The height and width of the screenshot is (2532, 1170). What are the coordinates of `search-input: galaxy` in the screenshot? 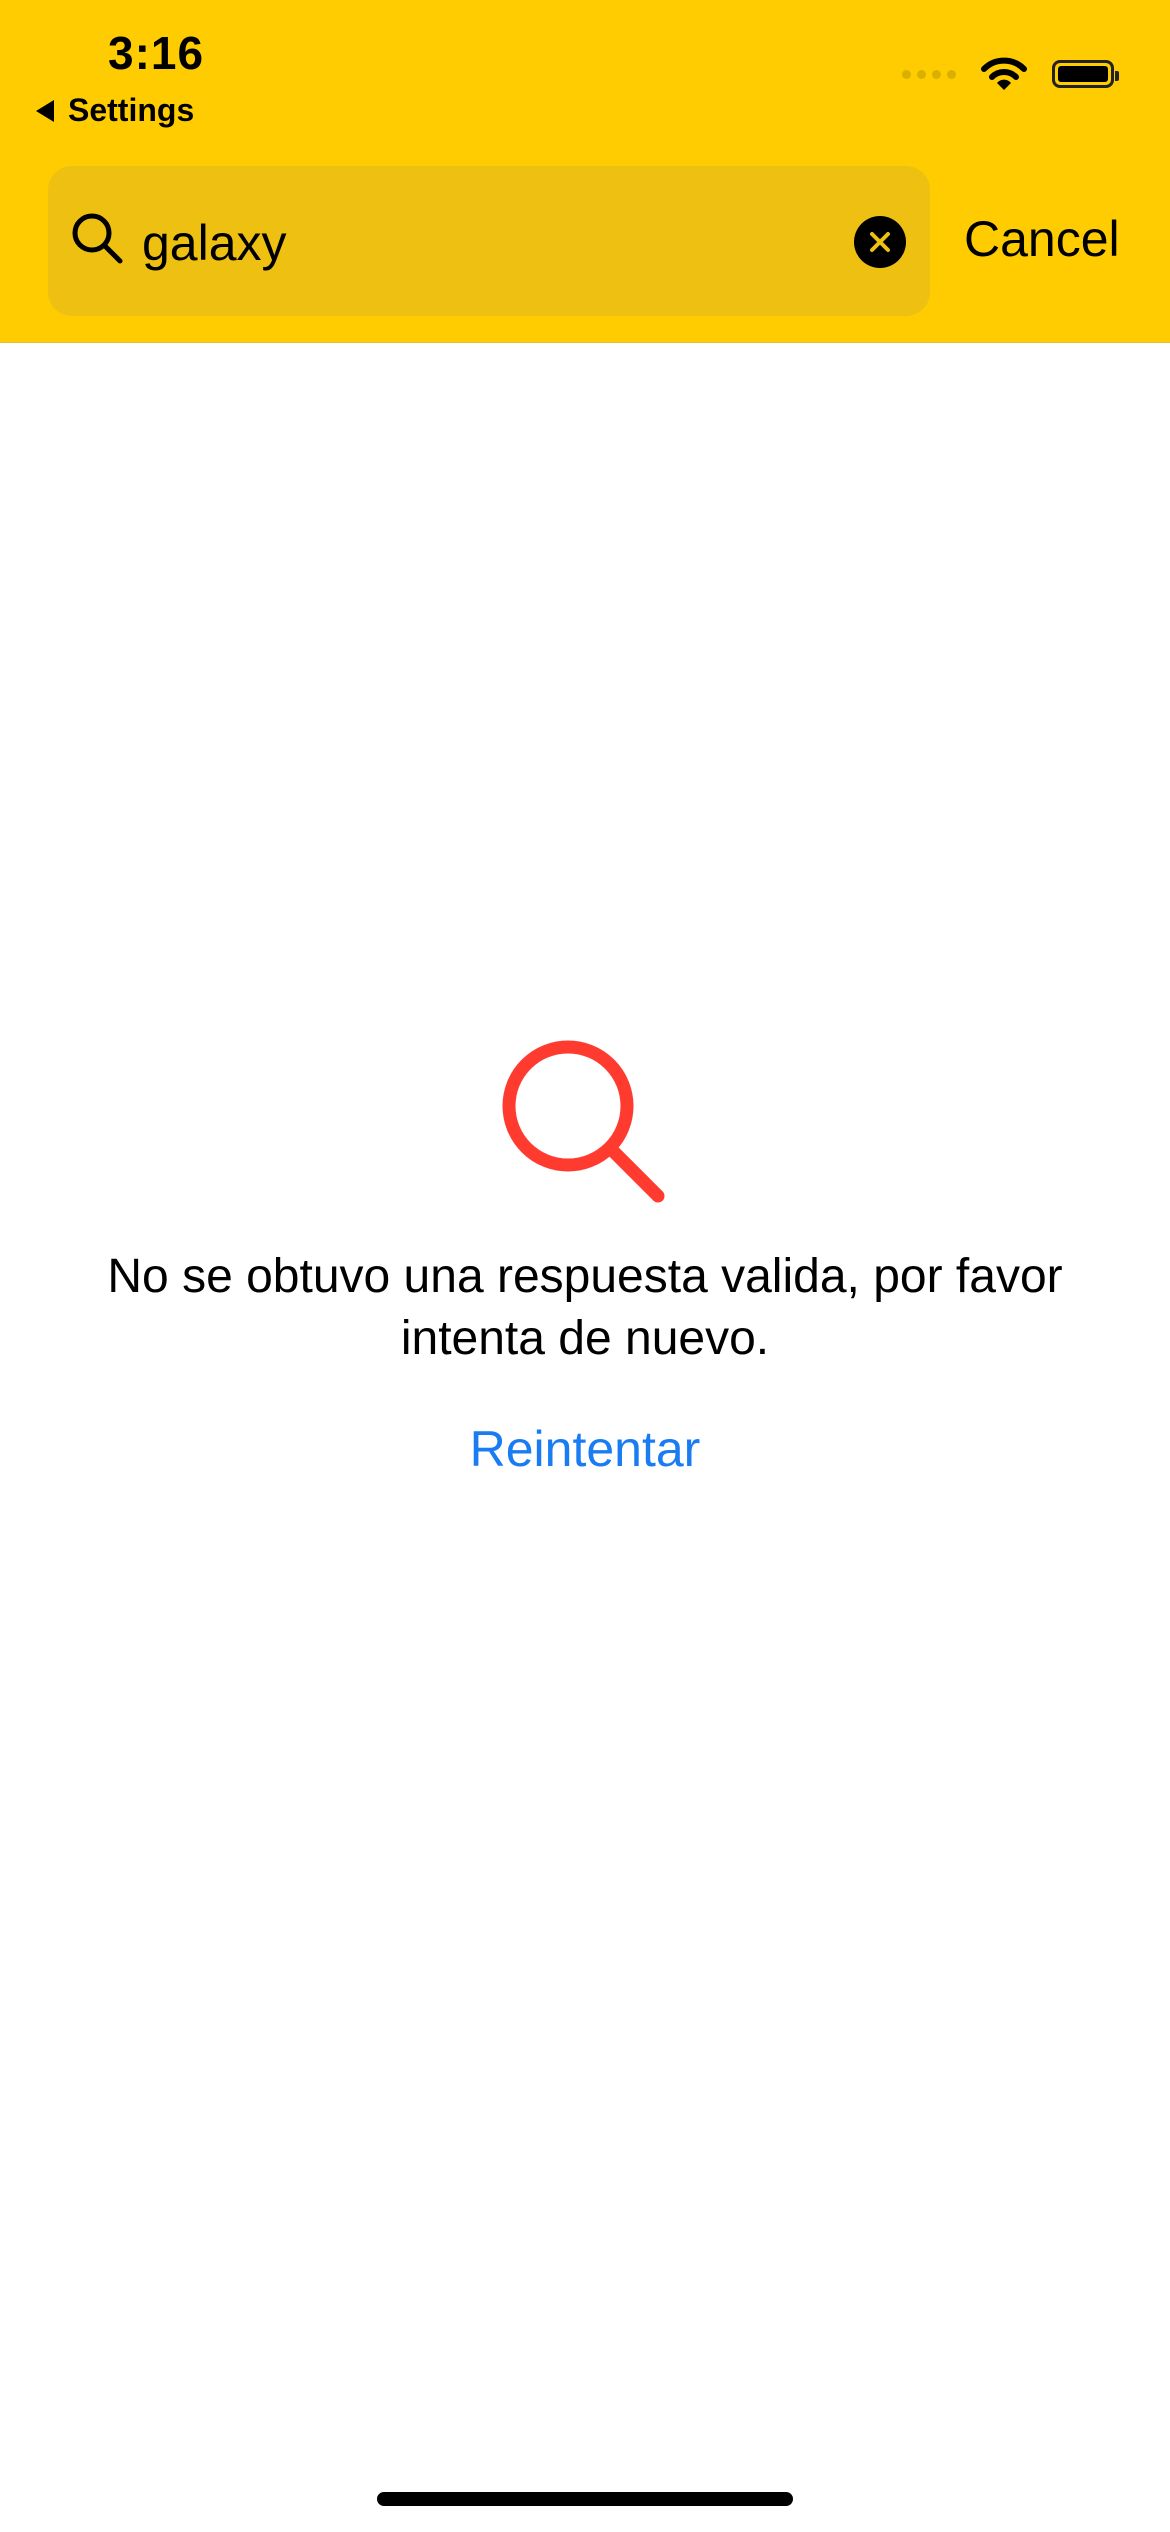 It's located at (214, 243).